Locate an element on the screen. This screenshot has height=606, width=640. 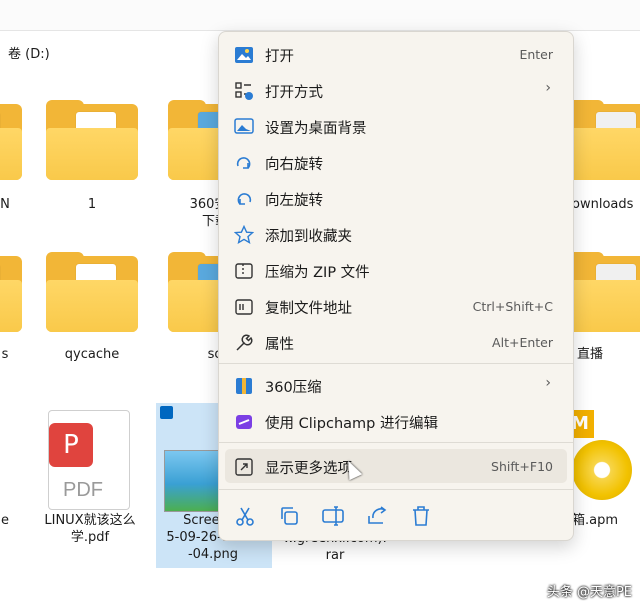
menu-item-open-with: 打开方式 › is located at coordinates (396, 90).